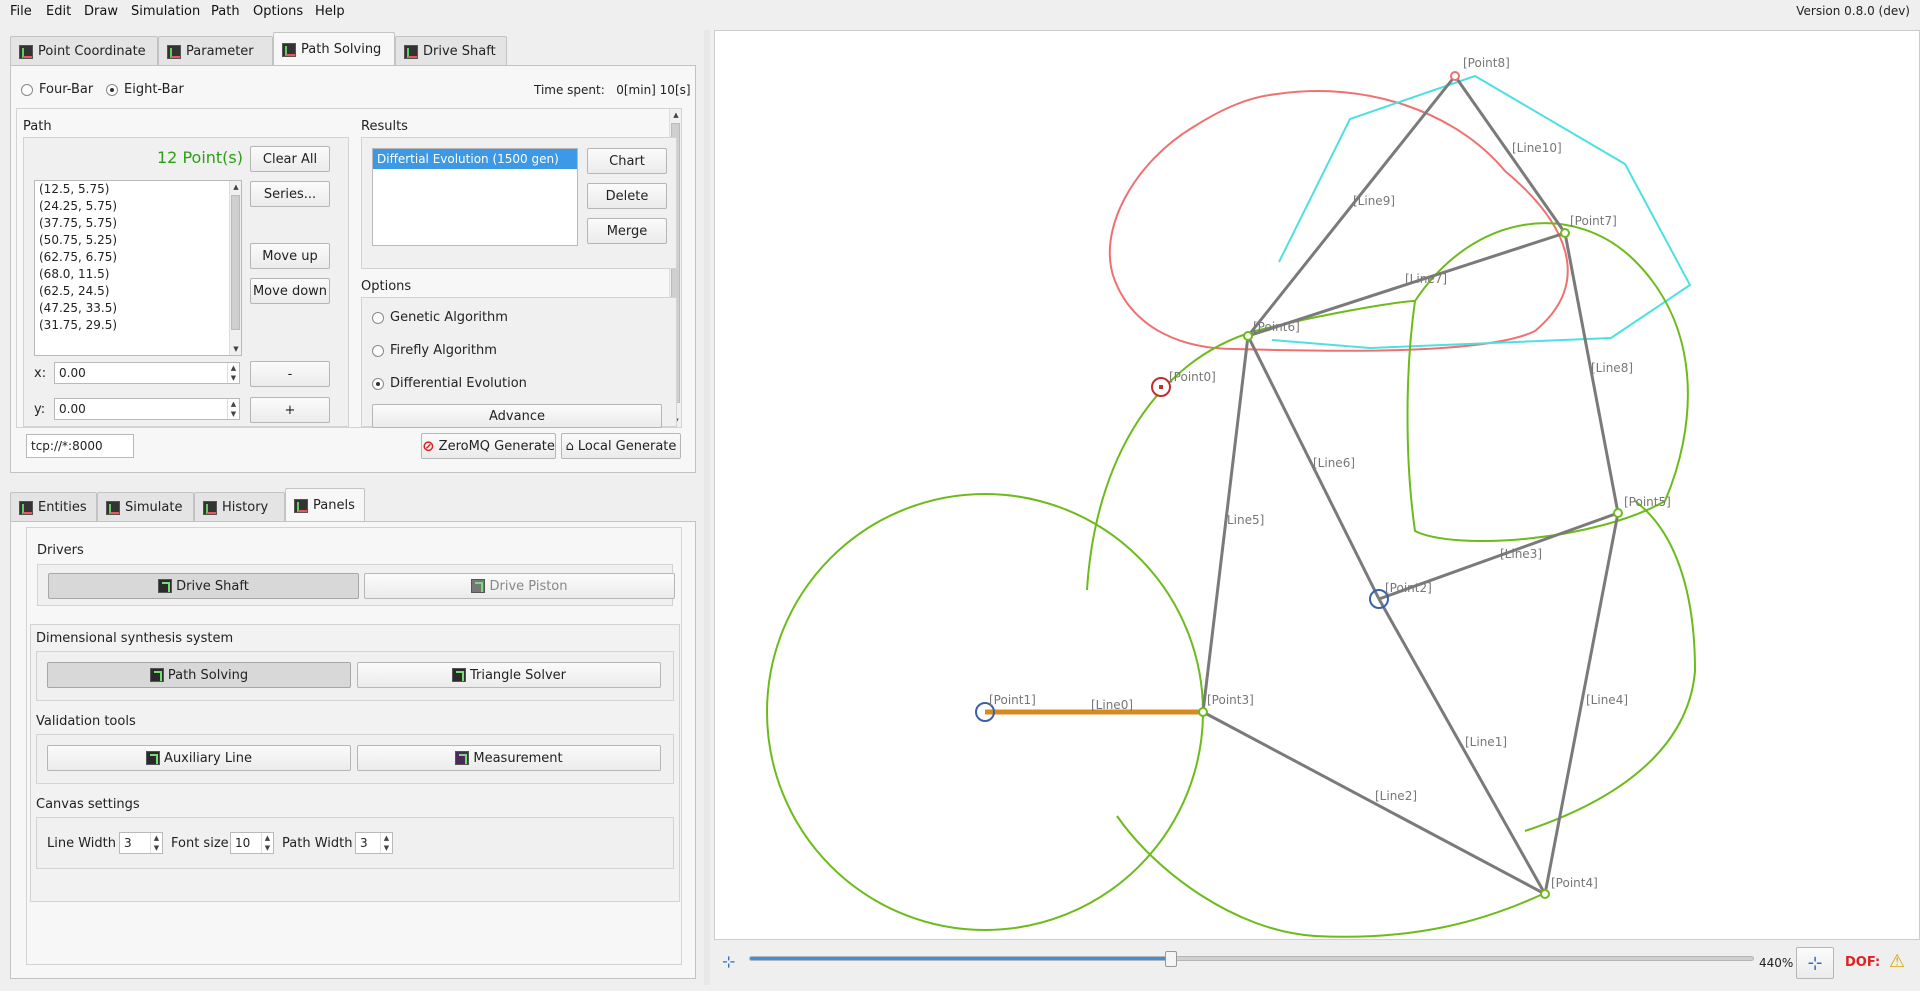  I want to click on tab-drive-shaft: Drive Shaft, so click(451, 51).